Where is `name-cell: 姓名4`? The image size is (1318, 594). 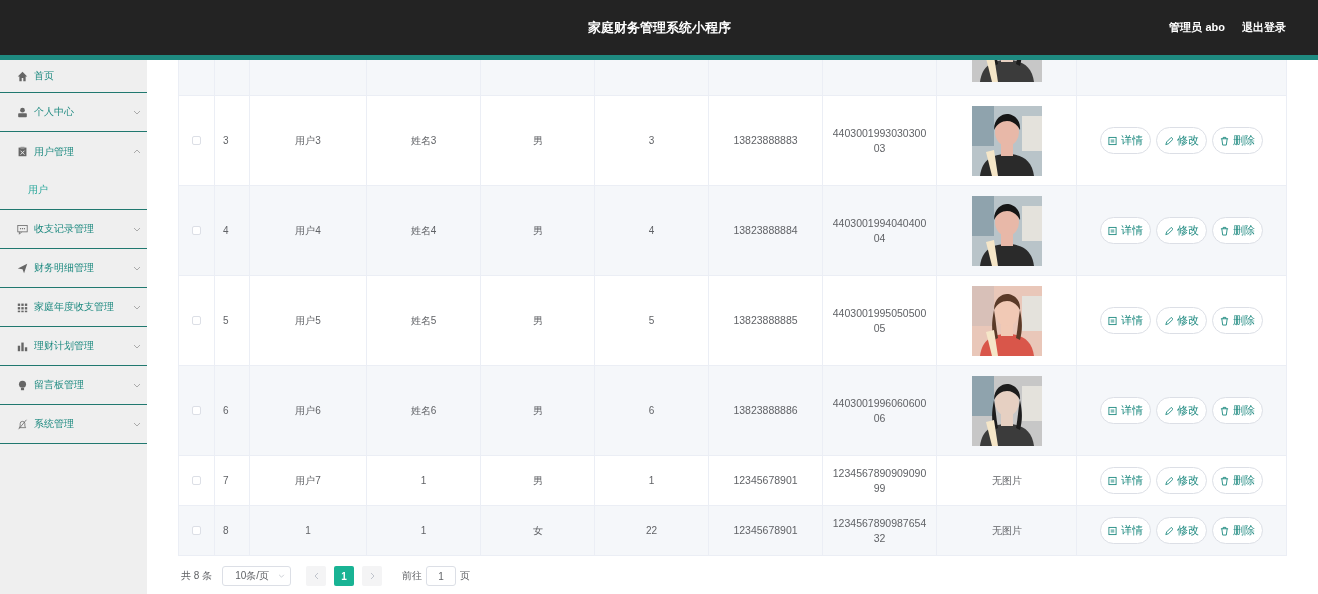
name-cell: 姓名4 is located at coordinates (424, 230).